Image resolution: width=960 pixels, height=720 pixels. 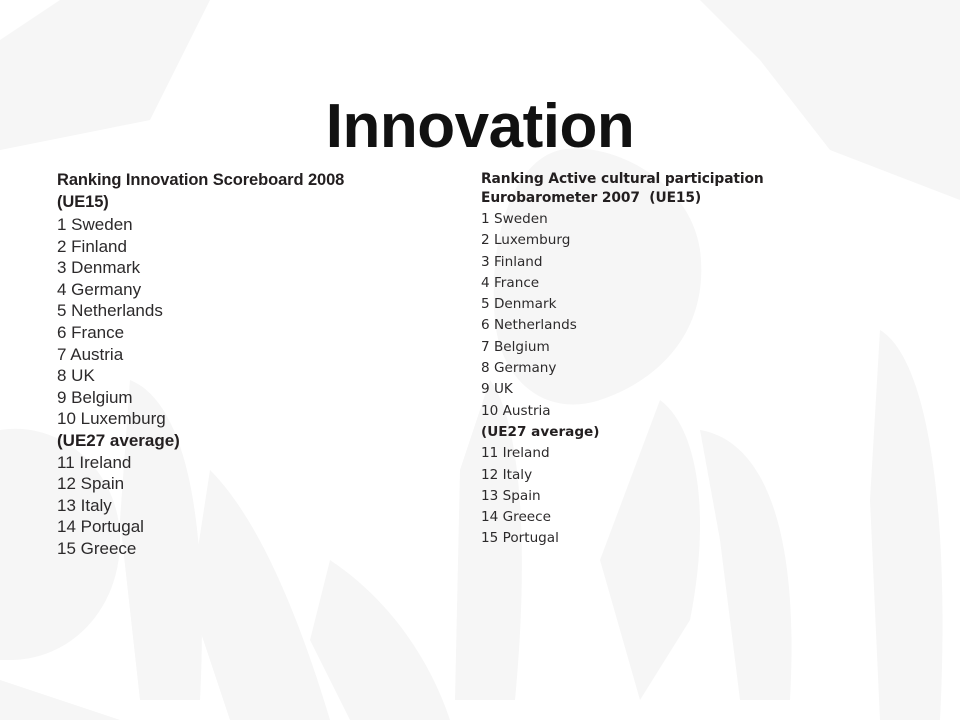 What do you see at coordinates (497, 389) in the screenshot?
I see `list-item: 9 UK` at bounding box center [497, 389].